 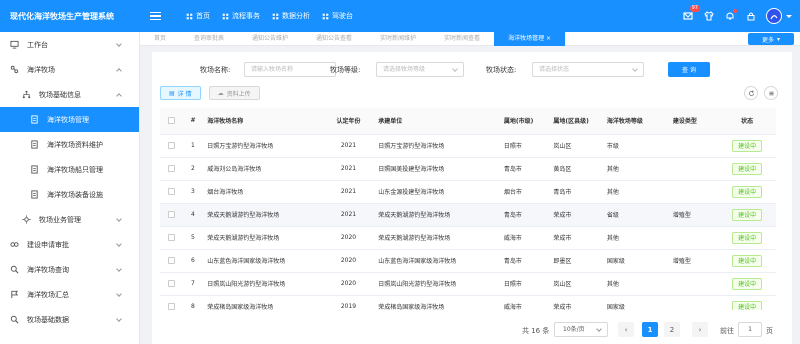 I want to click on row-builder: 山东蓝色海洋国家级海洋牧场, so click(x=437, y=261).